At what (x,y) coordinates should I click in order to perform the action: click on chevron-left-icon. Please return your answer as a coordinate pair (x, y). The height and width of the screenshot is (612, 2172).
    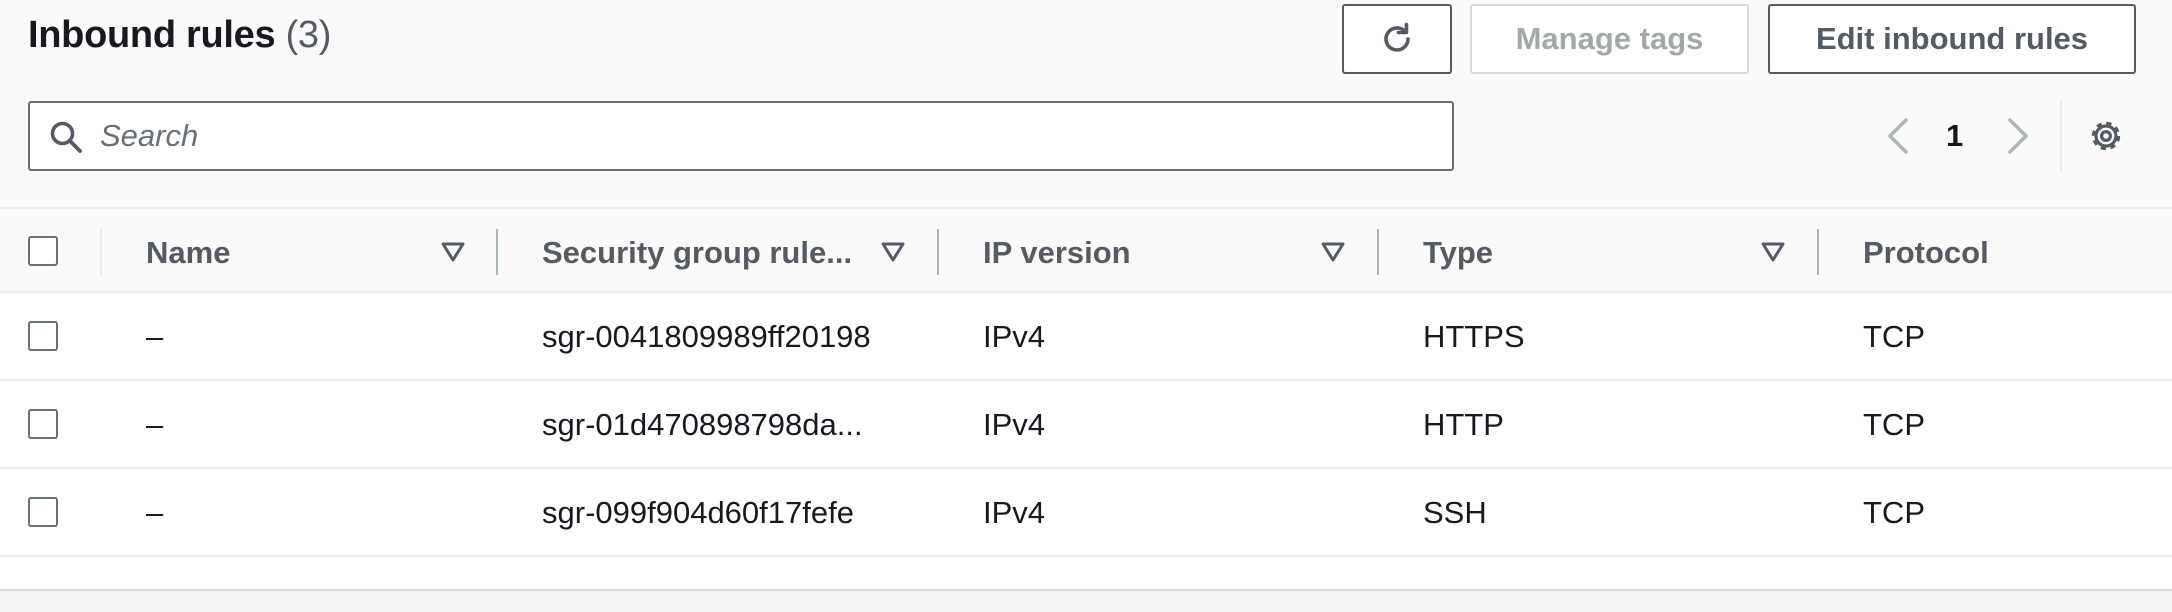
    Looking at the image, I should click on (1898, 136).